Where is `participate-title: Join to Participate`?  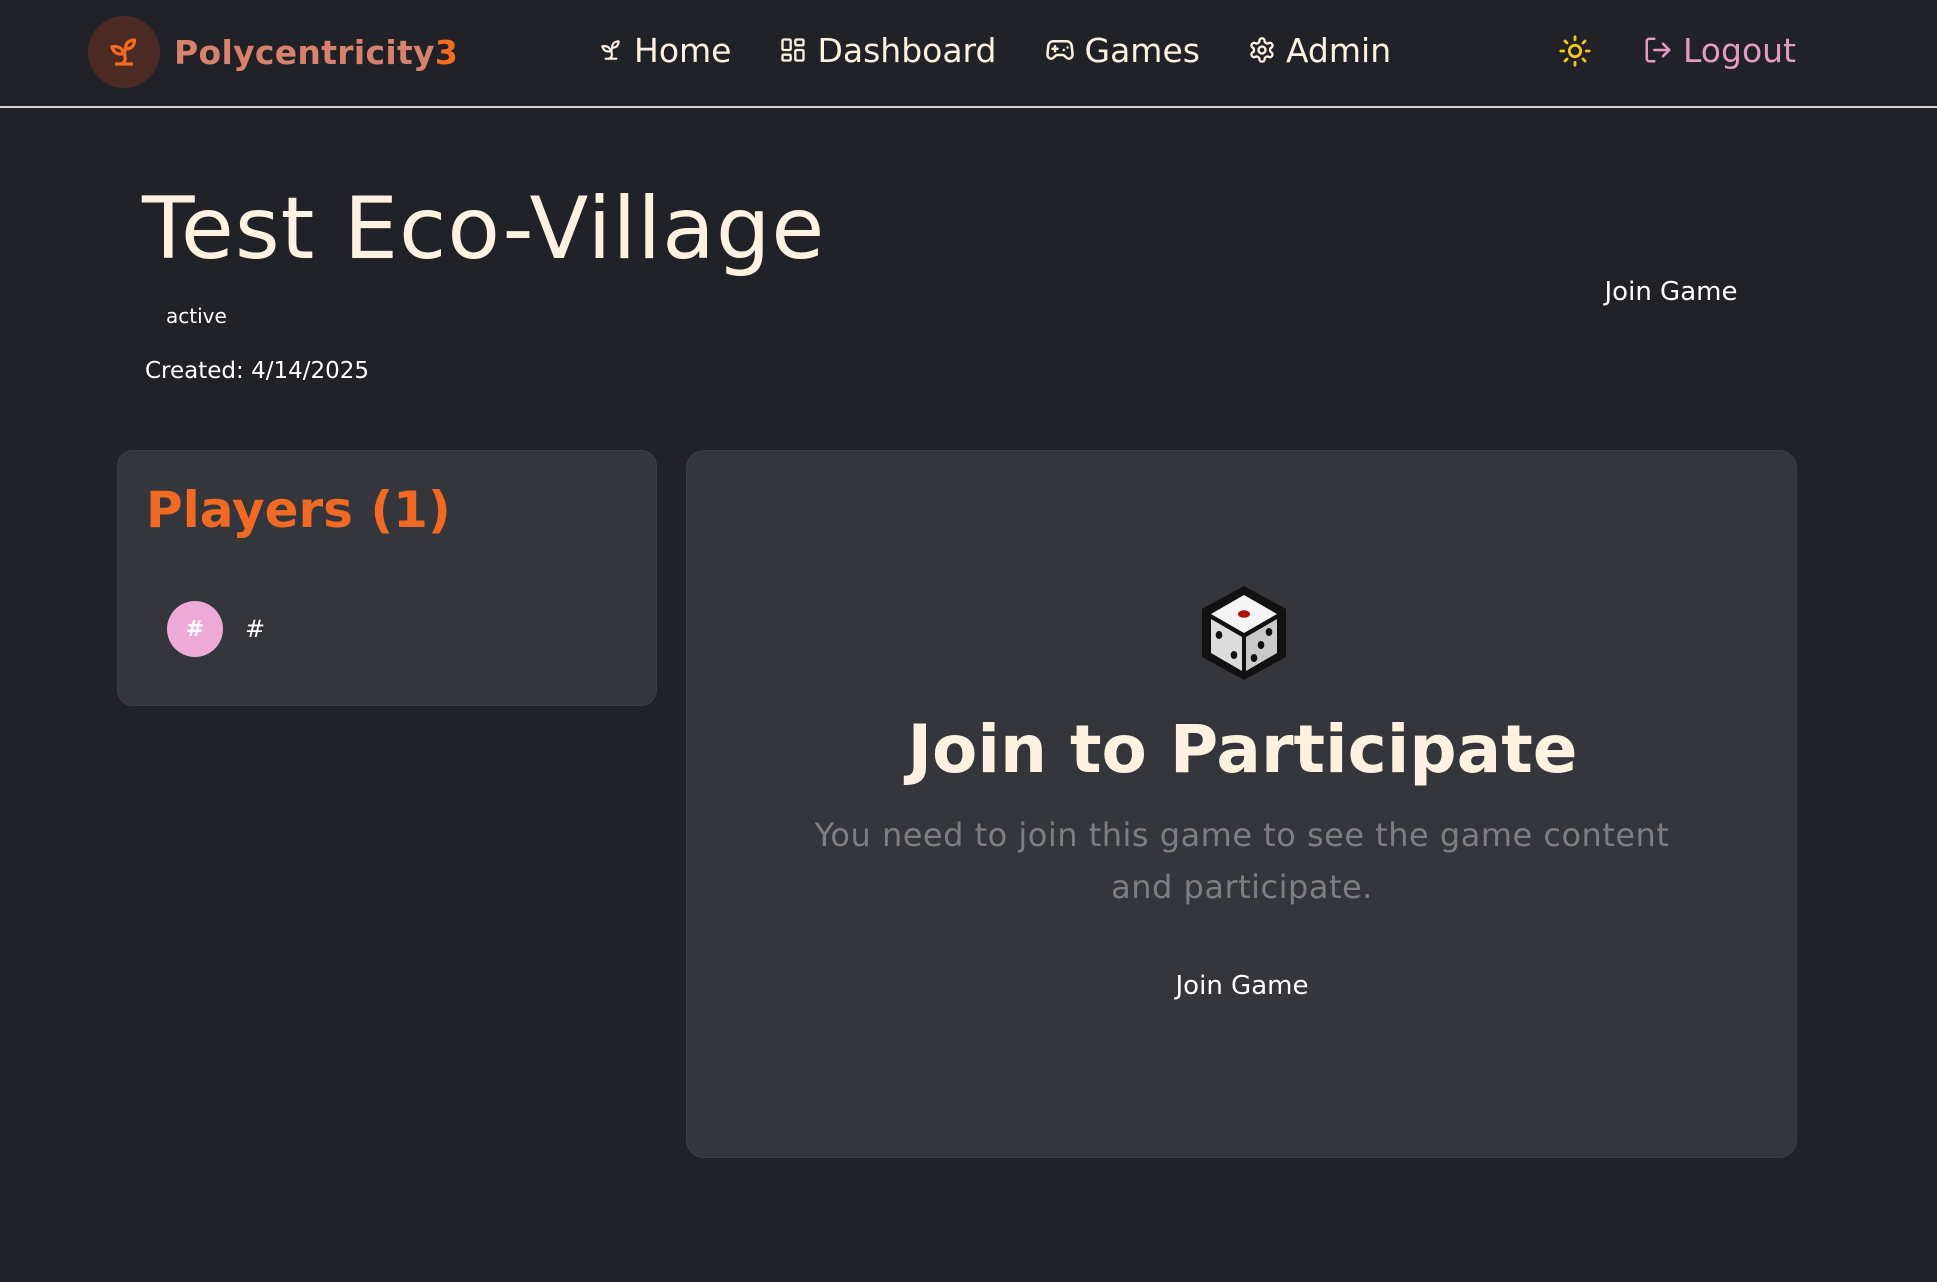
participate-title: Join to Participate is located at coordinates (1242, 749).